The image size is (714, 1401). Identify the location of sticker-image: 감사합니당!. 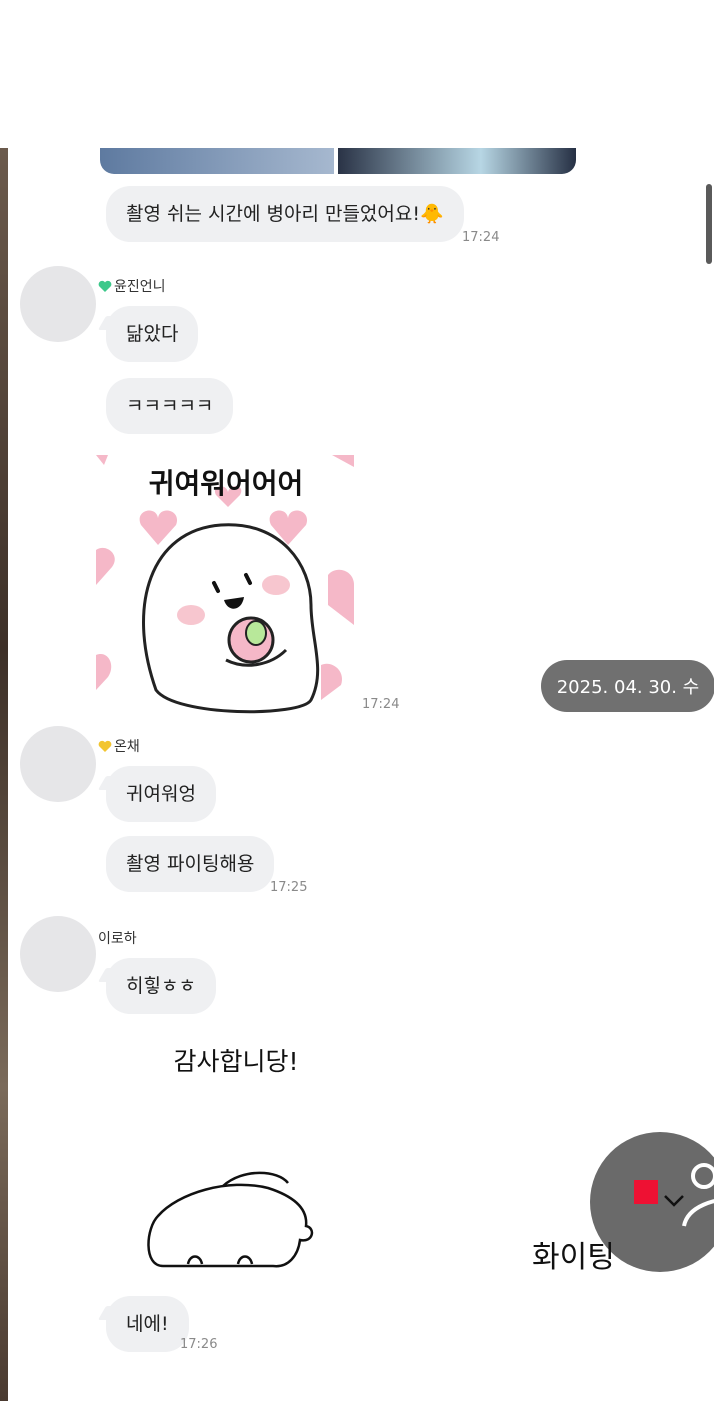
(233, 1158).